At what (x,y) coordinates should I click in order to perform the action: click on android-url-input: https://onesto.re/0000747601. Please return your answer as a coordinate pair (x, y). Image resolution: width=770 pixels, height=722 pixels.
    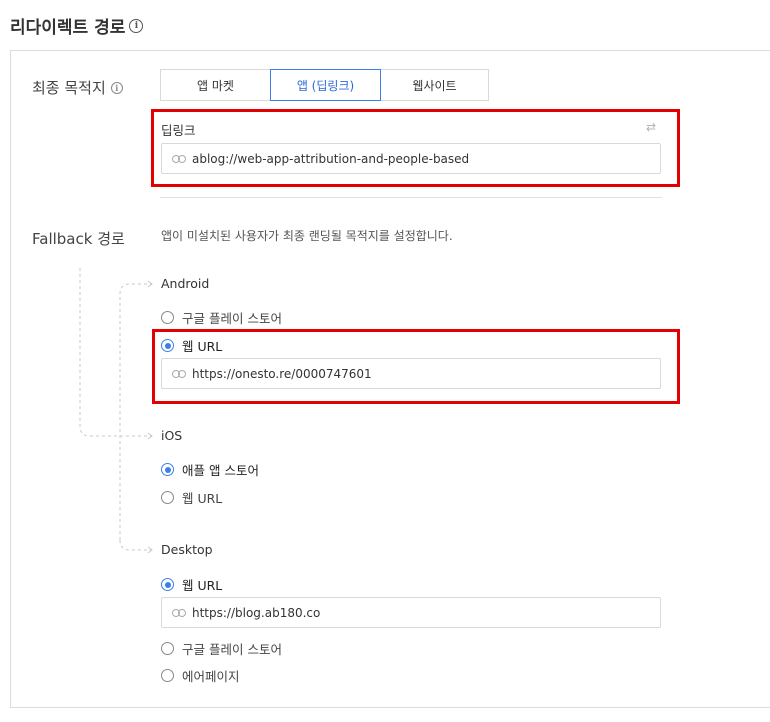
    Looking at the image, I should click on (411, 373).